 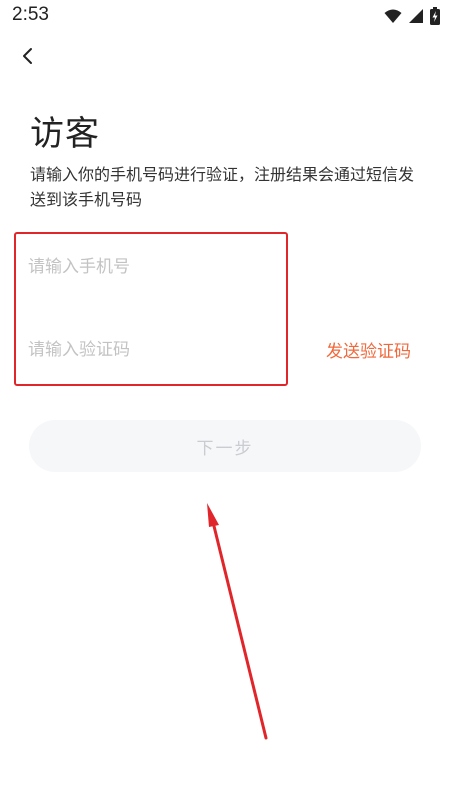 I want to click on status-time: 2:53, so click(x=30, y=14).